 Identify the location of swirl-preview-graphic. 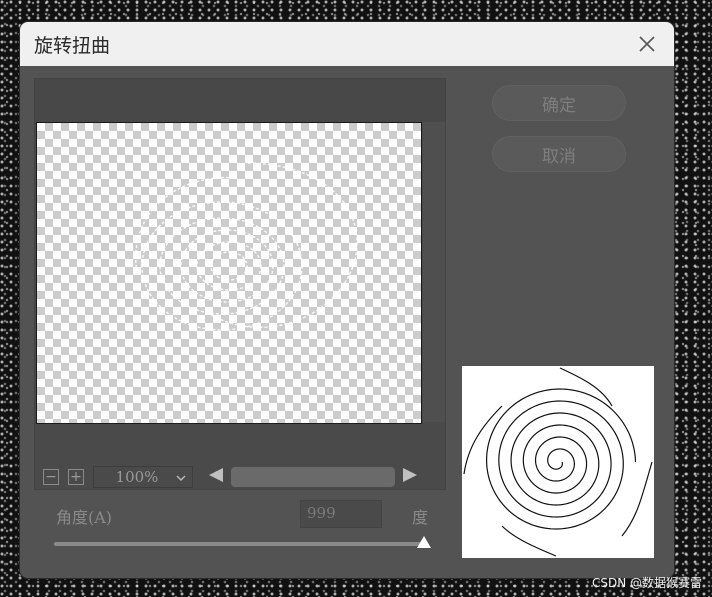
(246, 246).